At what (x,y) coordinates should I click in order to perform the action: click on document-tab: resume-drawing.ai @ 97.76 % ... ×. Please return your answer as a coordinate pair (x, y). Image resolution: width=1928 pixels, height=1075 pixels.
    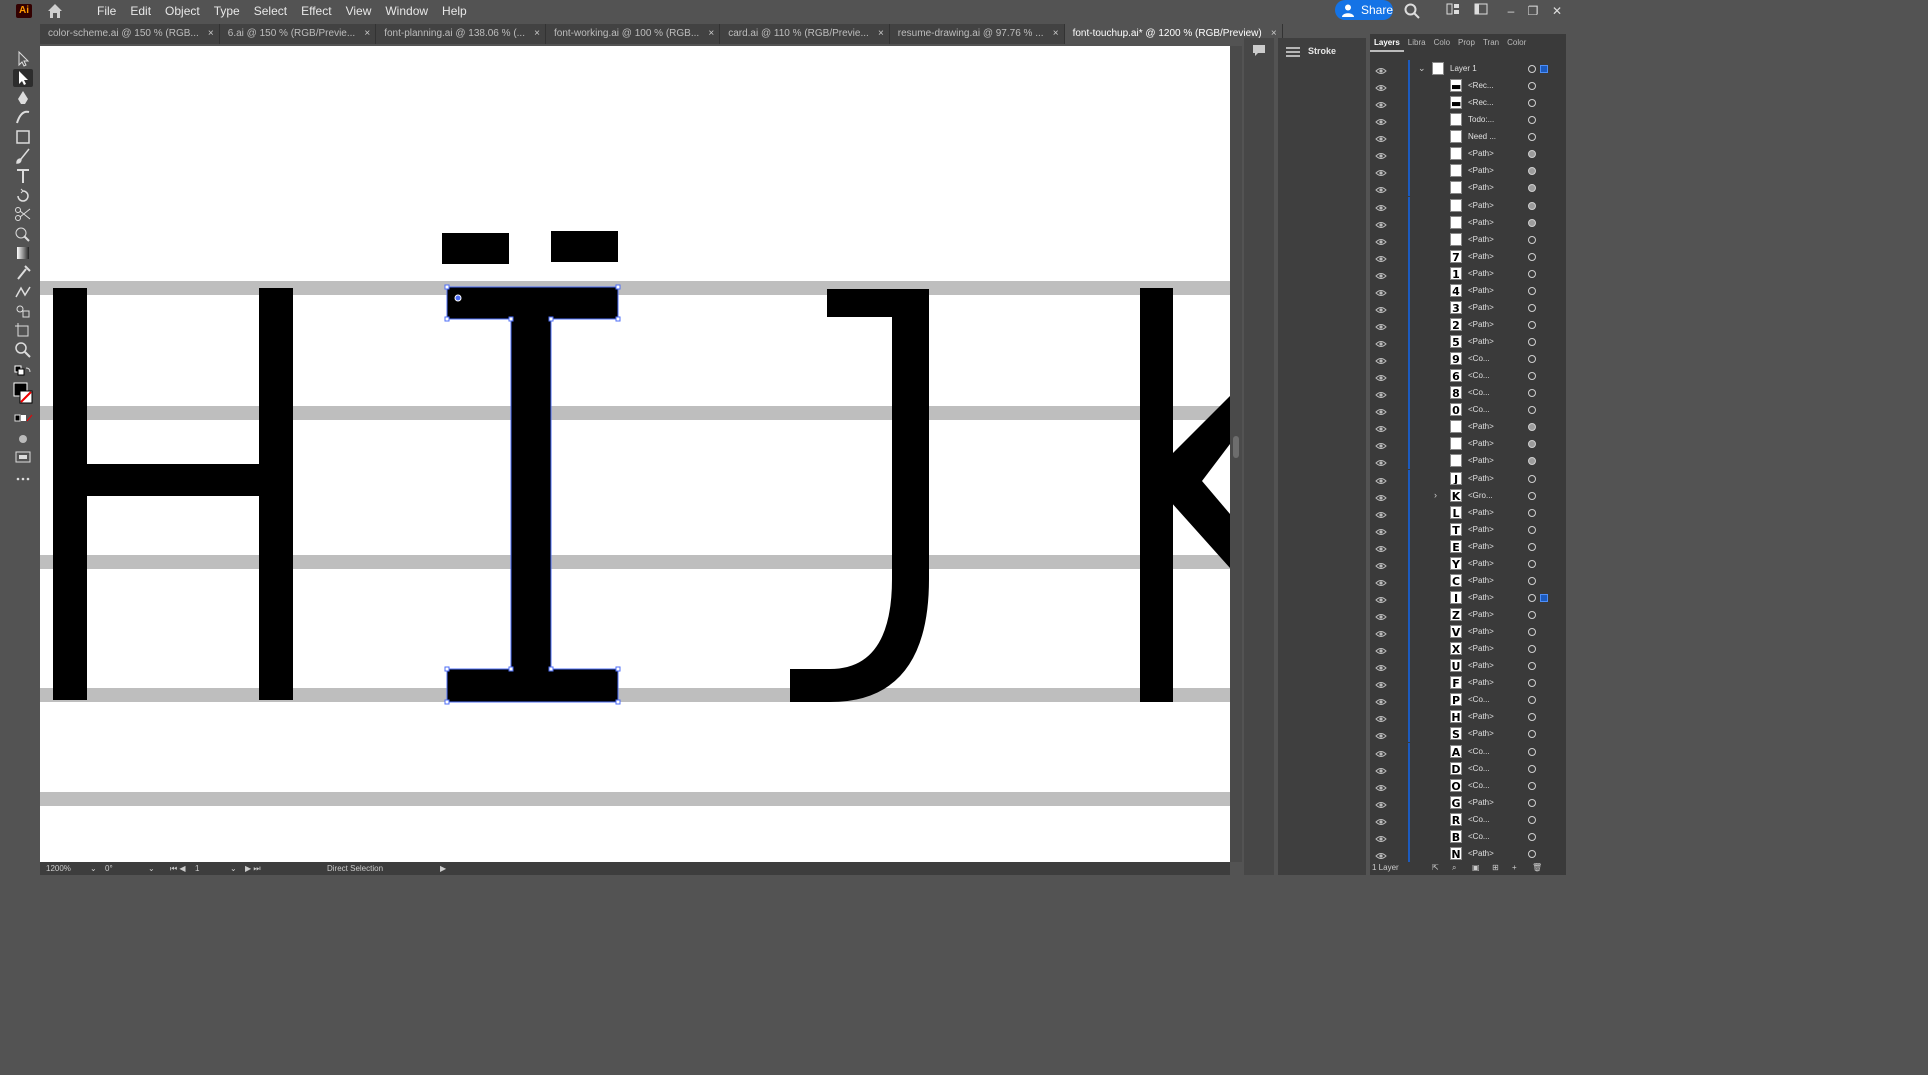
    Looking at the image, I should click on (977, 34).